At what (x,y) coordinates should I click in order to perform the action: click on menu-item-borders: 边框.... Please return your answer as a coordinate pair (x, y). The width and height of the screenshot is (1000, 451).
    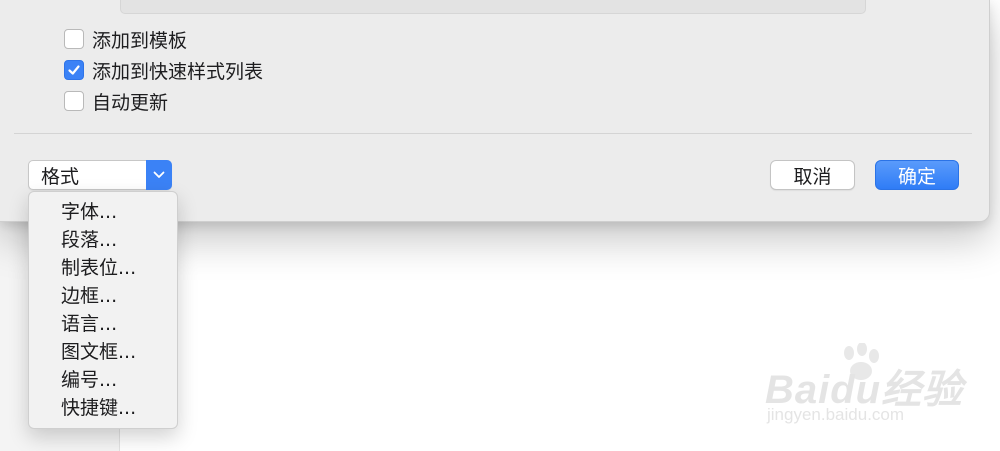
    Looking at the image, I should click on (103, 296).